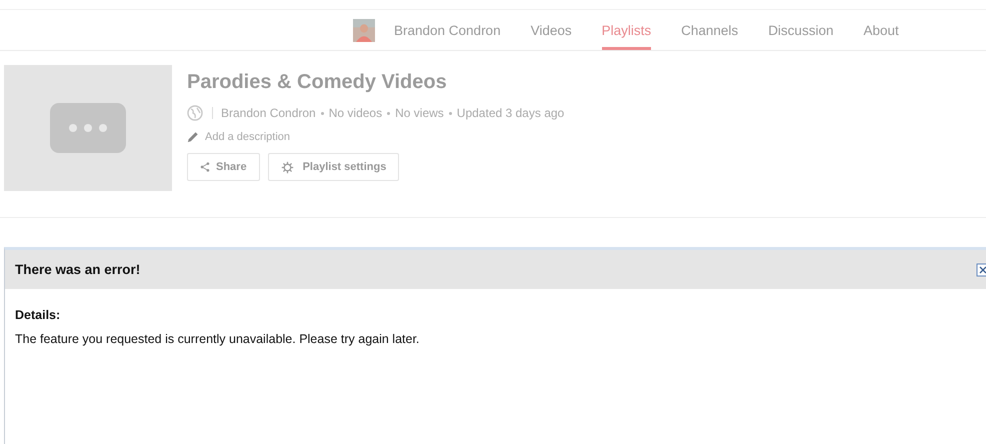 The image size is (986, 444). What do you see at coordinates (981, 269) in the screenshot?
I see `close-icon` at bounding box center [981, 269].